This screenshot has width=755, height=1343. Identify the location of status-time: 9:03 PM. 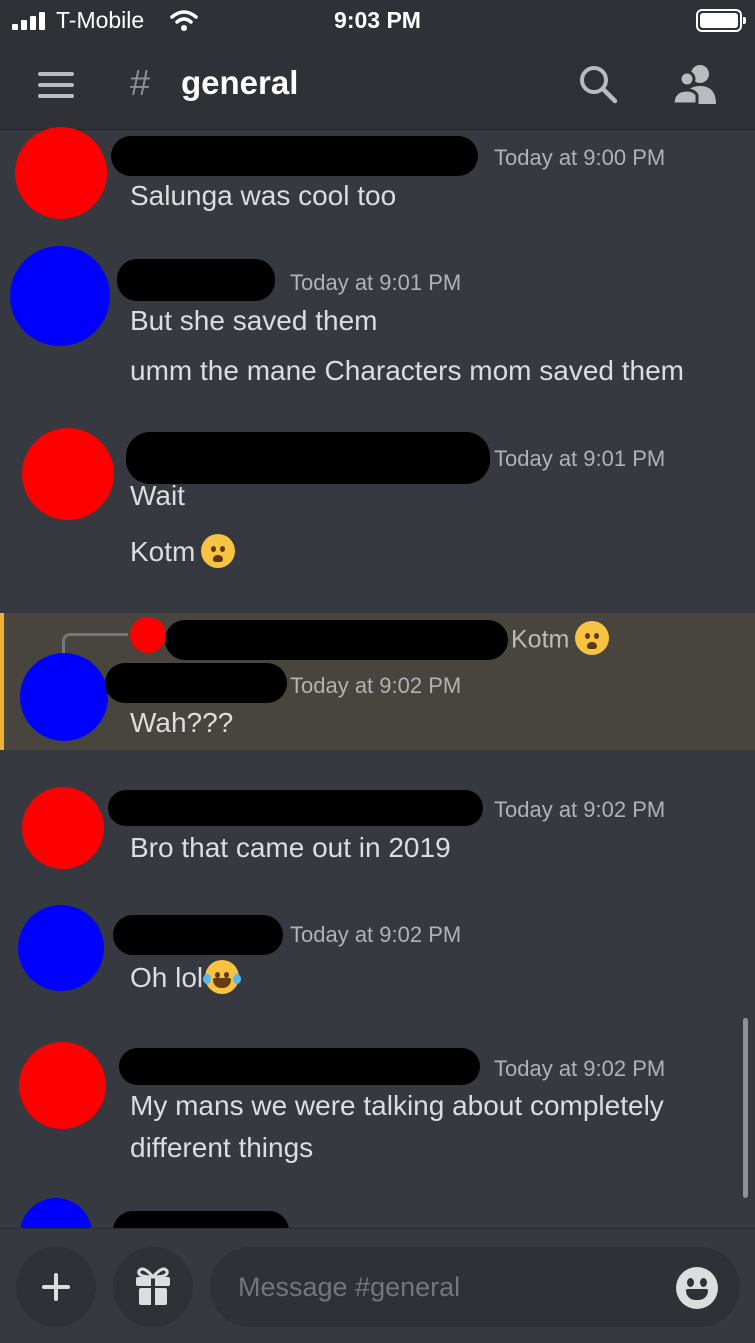
(377, 20).